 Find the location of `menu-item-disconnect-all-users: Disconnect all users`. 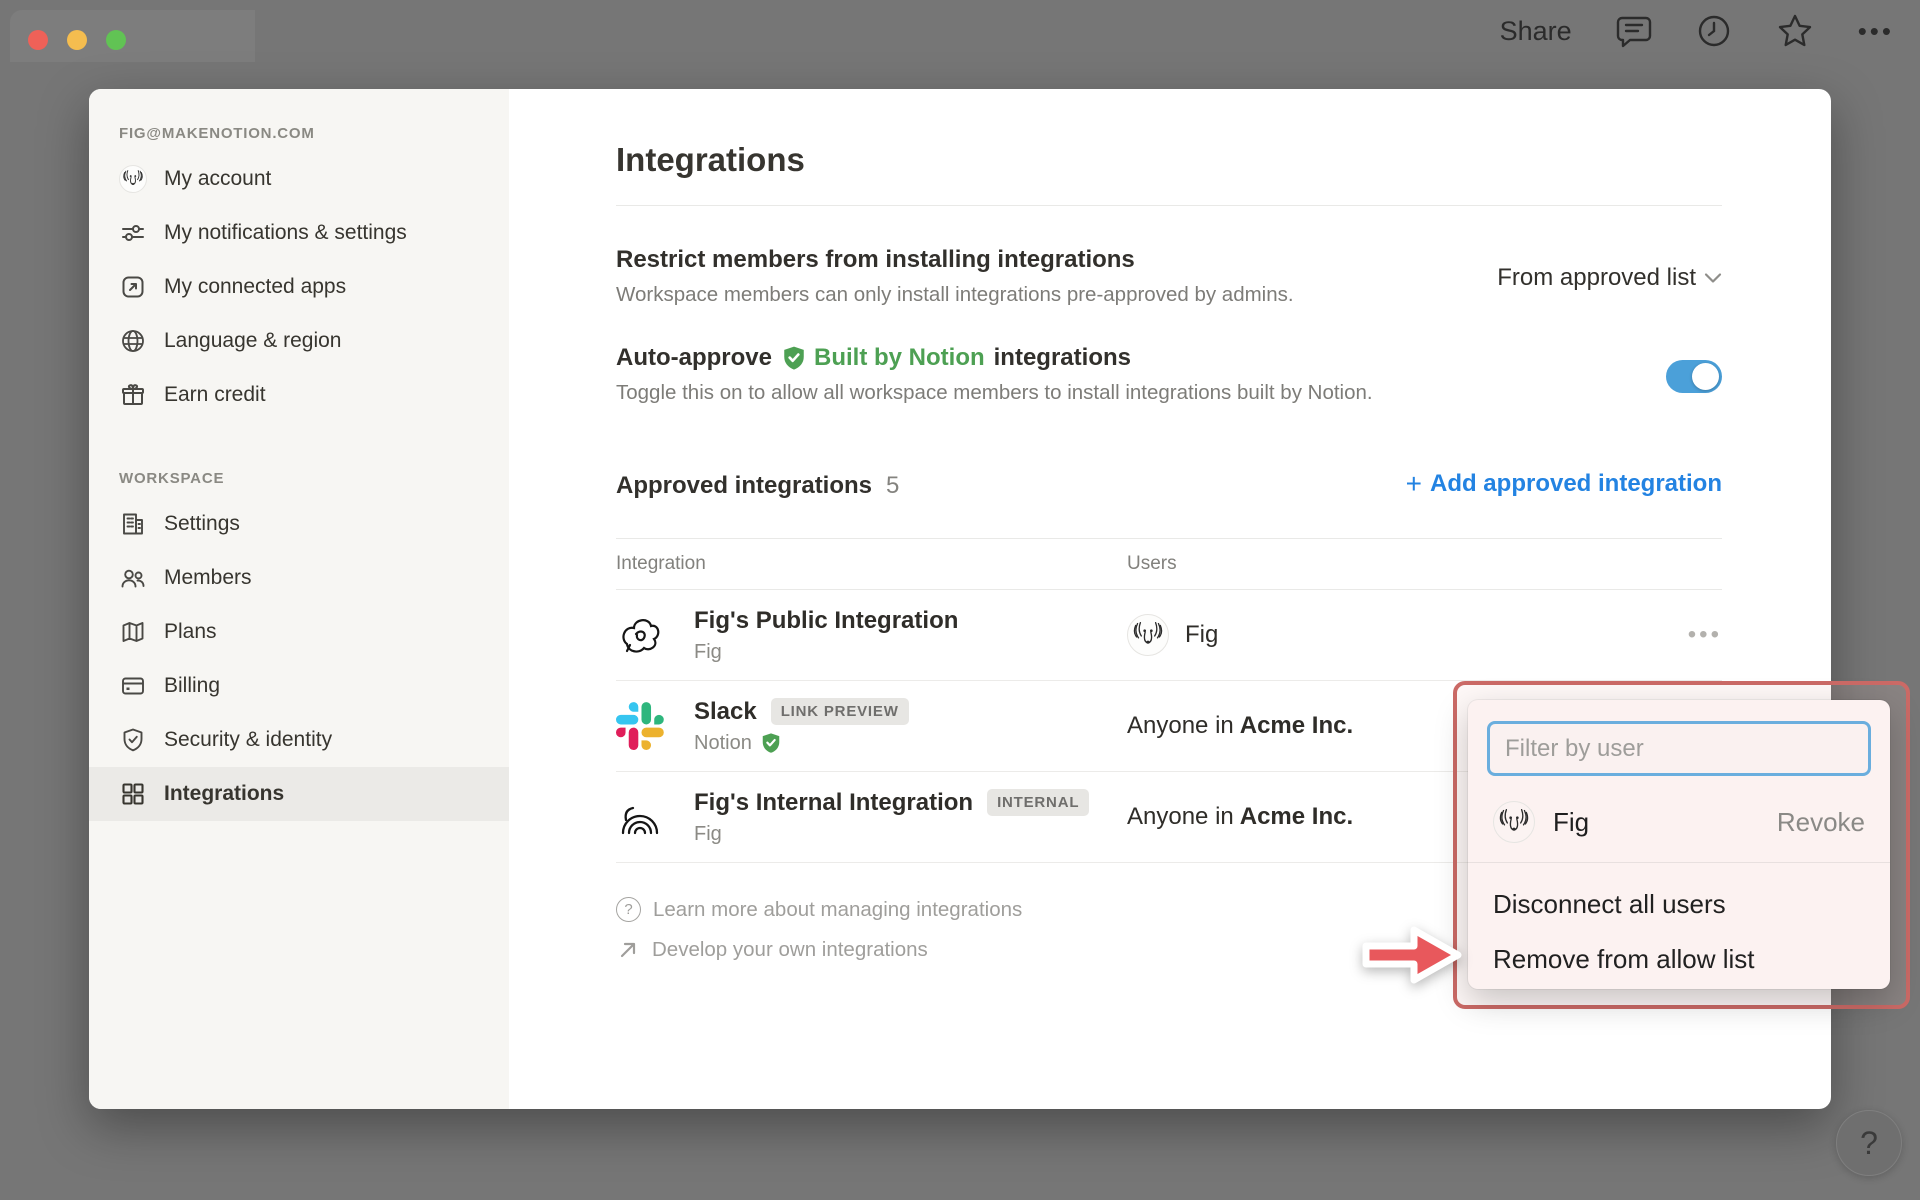

menu-item-disconnect-all-users: Disconnect all users is located at coordinates (1679, 904).